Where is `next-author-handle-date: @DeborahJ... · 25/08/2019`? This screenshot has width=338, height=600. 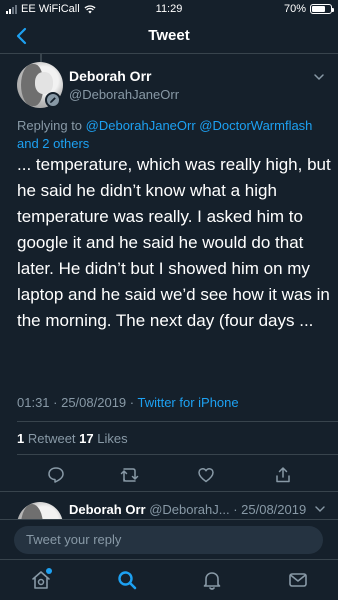 next-author-handle-date: @DeborahJ... · 25/08/2019 is located at coordinates (226, 509).